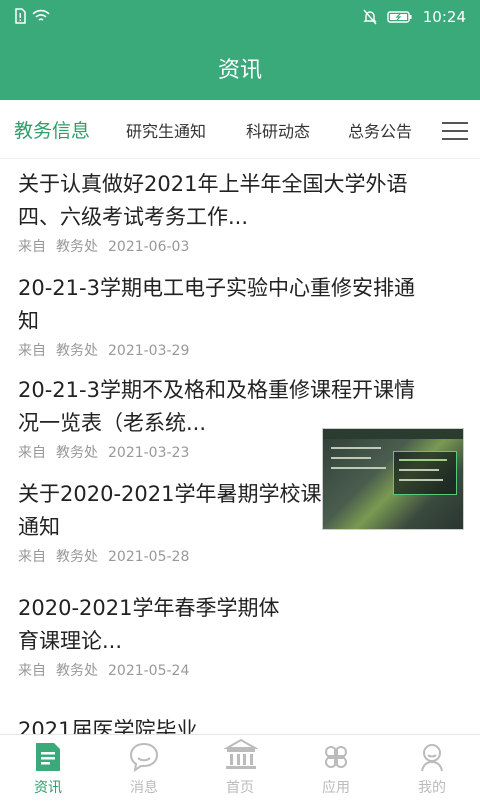  Describe the element at coordinates (241, 753) in the screenshot. I see `home-building-icon` at that location.